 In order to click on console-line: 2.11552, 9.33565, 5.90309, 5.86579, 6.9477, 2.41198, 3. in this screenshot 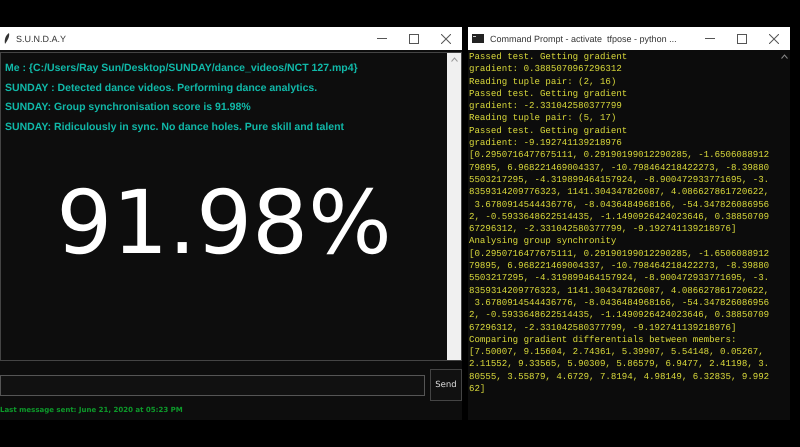, I will do `click(619, 364)`.